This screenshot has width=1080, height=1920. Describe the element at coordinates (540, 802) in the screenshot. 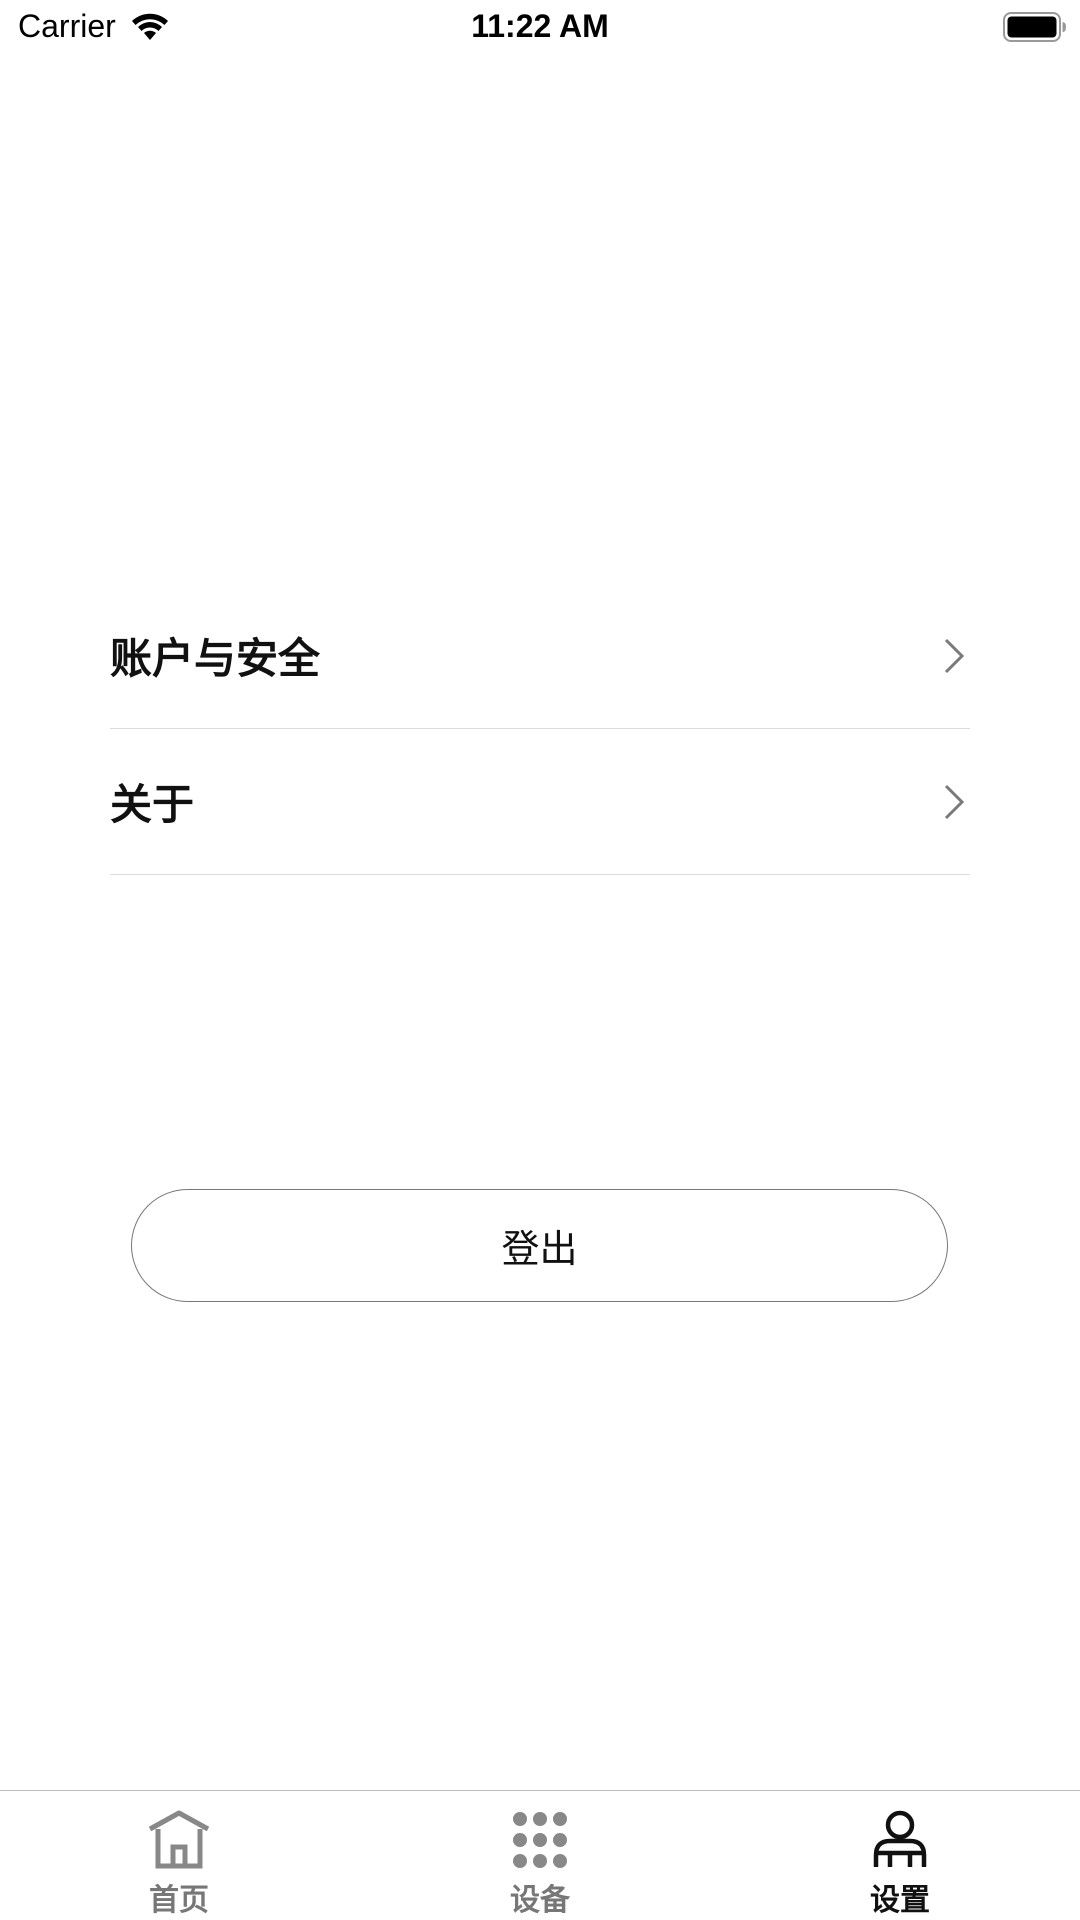

I see `menu-item-about: 关于` at that location.